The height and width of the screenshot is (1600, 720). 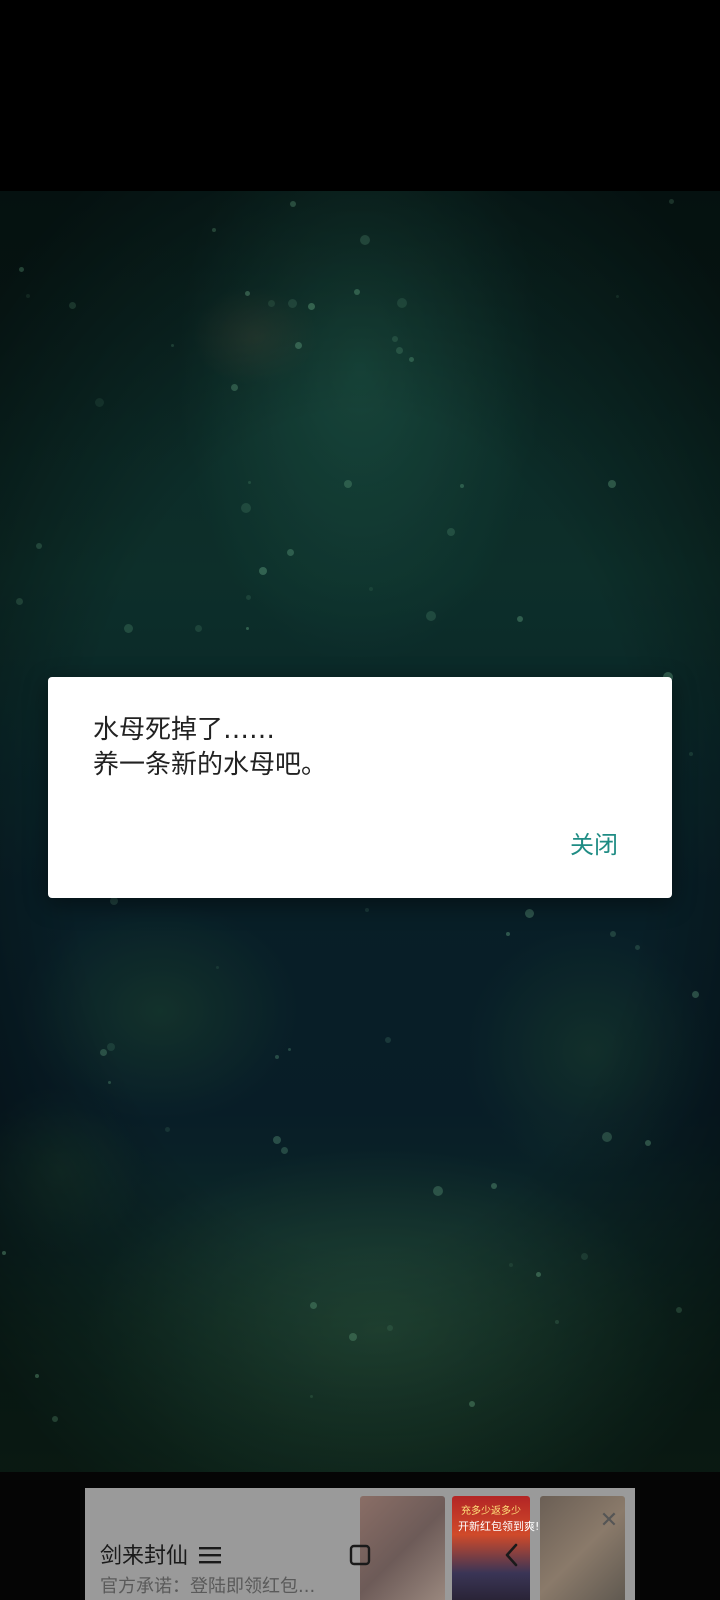 I want to click on ad-thumb-caption-1: 充多少返多少, so click(x=491, y=1511).